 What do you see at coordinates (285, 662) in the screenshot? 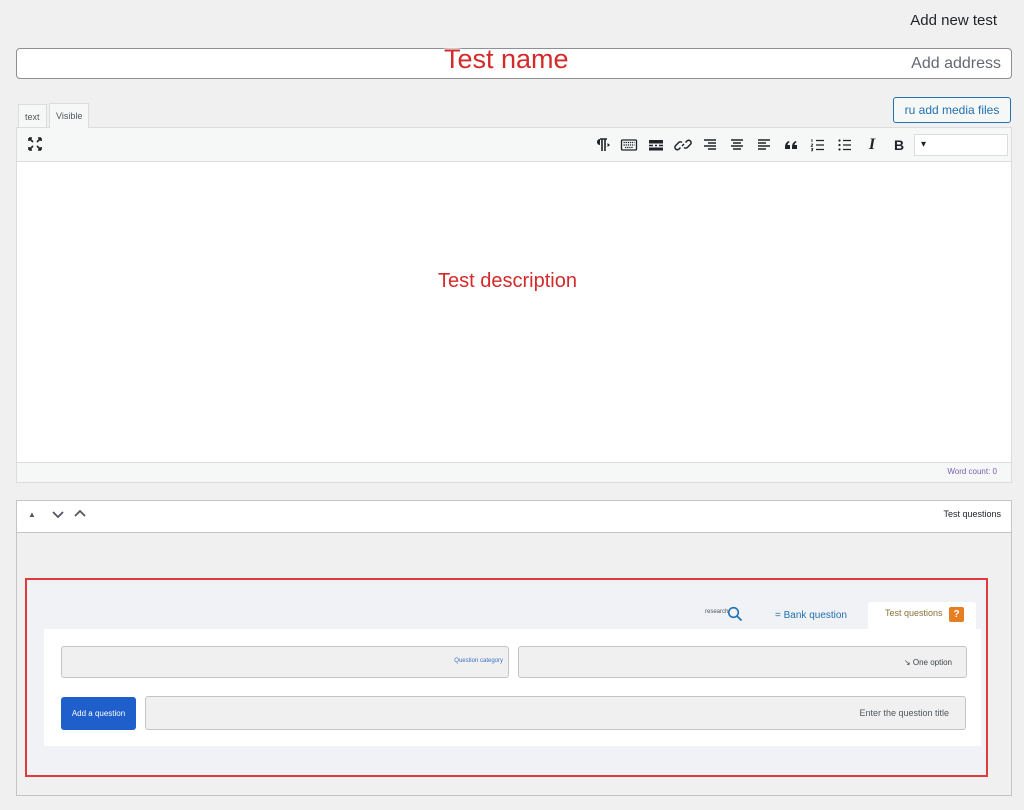
I see `question-category-select: Question category` at bounding box center [285, 662].